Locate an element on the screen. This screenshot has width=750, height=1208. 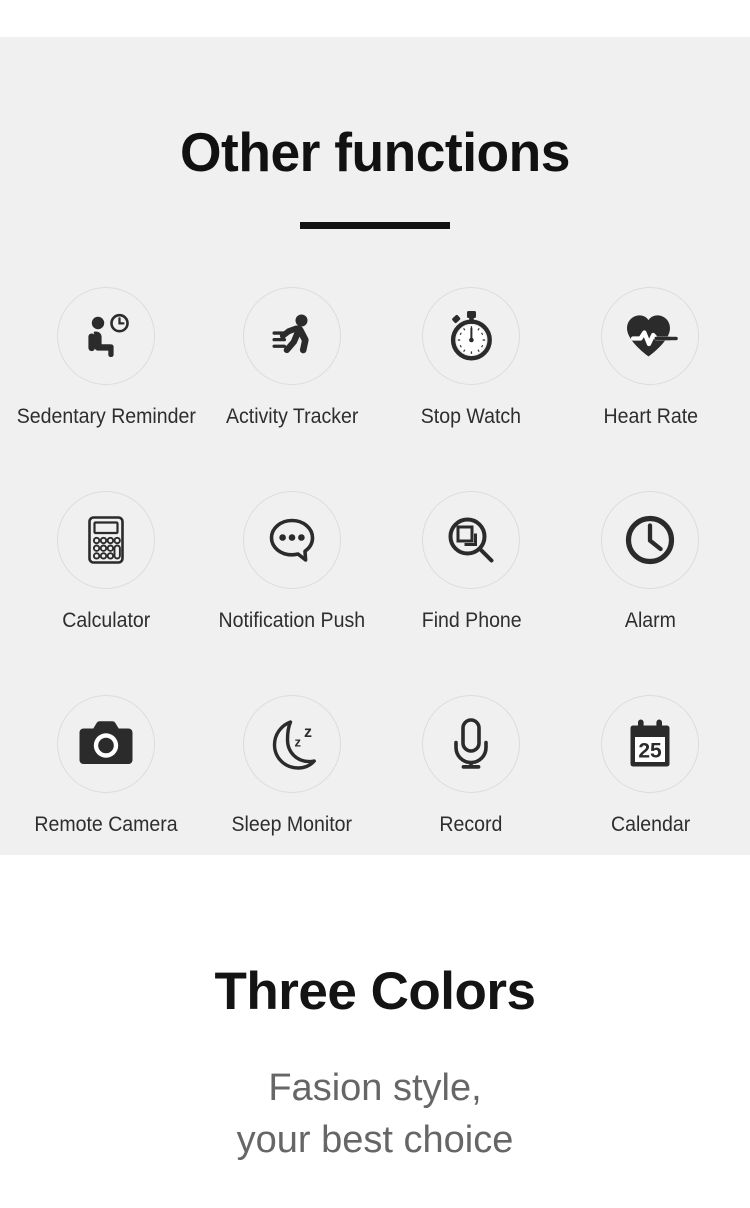
title-divider is located at coordinates (375, 225).